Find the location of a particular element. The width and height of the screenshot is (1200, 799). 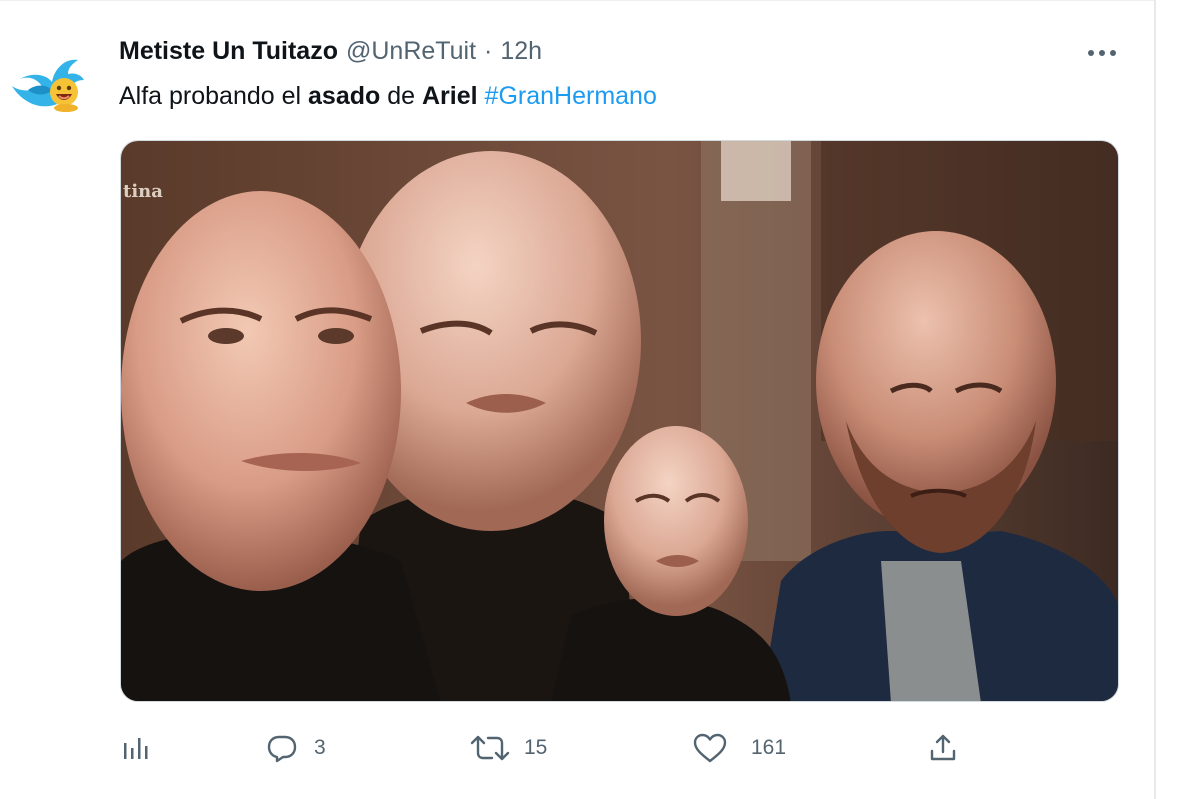

tweet-actions: 3 15 161 is located at coordinates (545, 748).